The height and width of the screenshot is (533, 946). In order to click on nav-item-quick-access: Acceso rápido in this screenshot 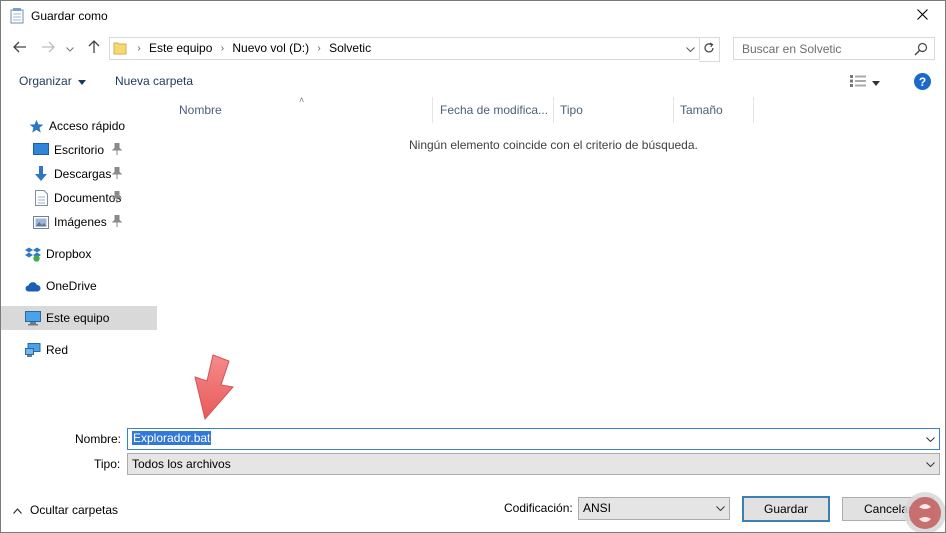, I will do `click(79, 126)`.